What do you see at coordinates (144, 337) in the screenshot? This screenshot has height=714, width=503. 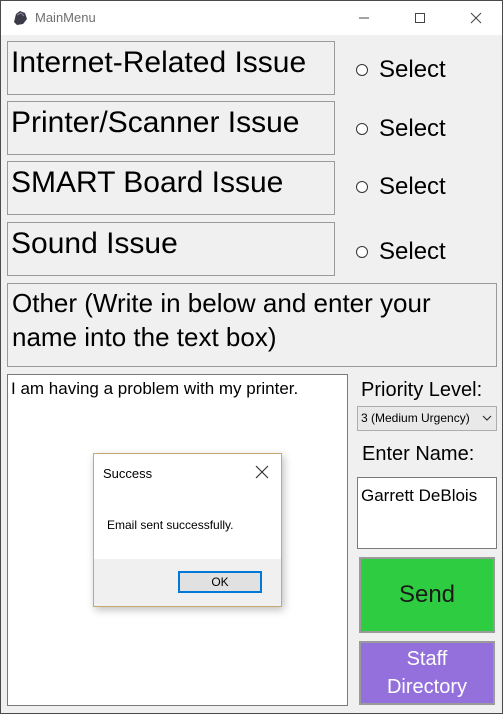 I see `other-label-line2: name into the text box)` at bounding box center [144, 337].